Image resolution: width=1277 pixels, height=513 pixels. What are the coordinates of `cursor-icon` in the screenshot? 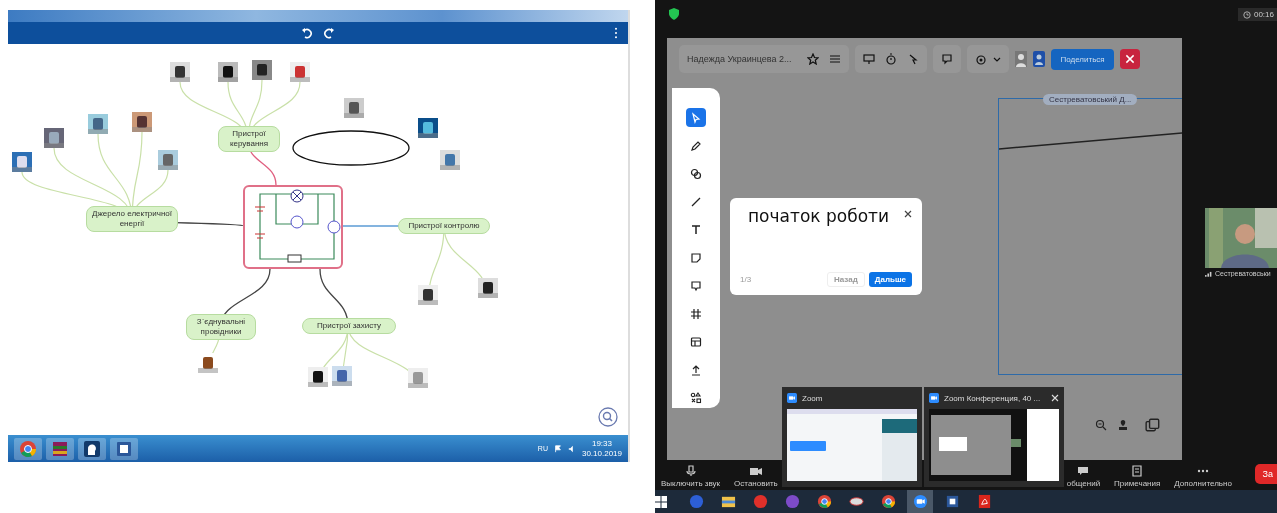 It's located at (913, 59).